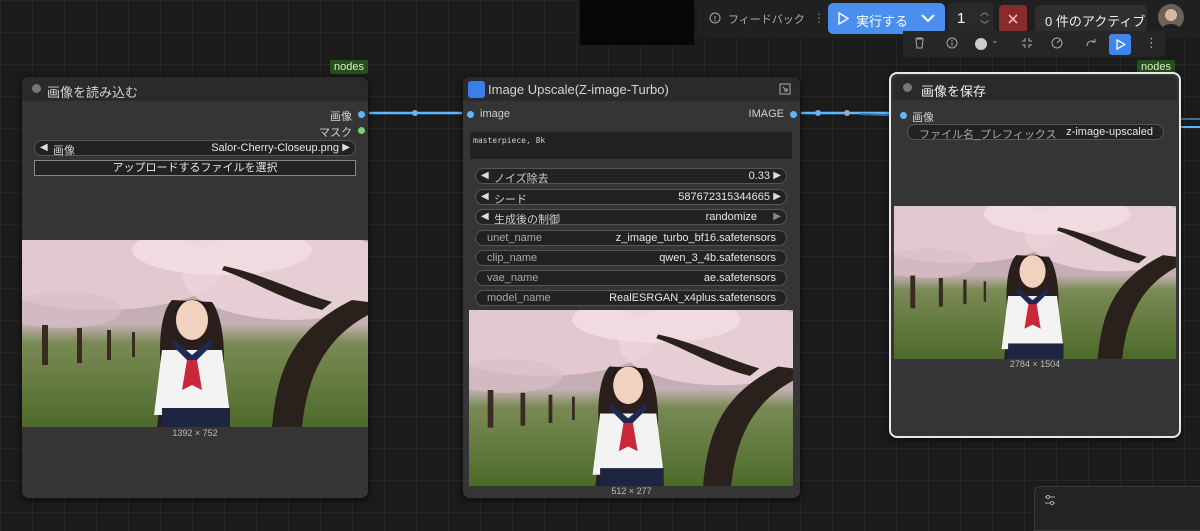  I want to click on output-image-label: IMAGE, so click(766, 114).